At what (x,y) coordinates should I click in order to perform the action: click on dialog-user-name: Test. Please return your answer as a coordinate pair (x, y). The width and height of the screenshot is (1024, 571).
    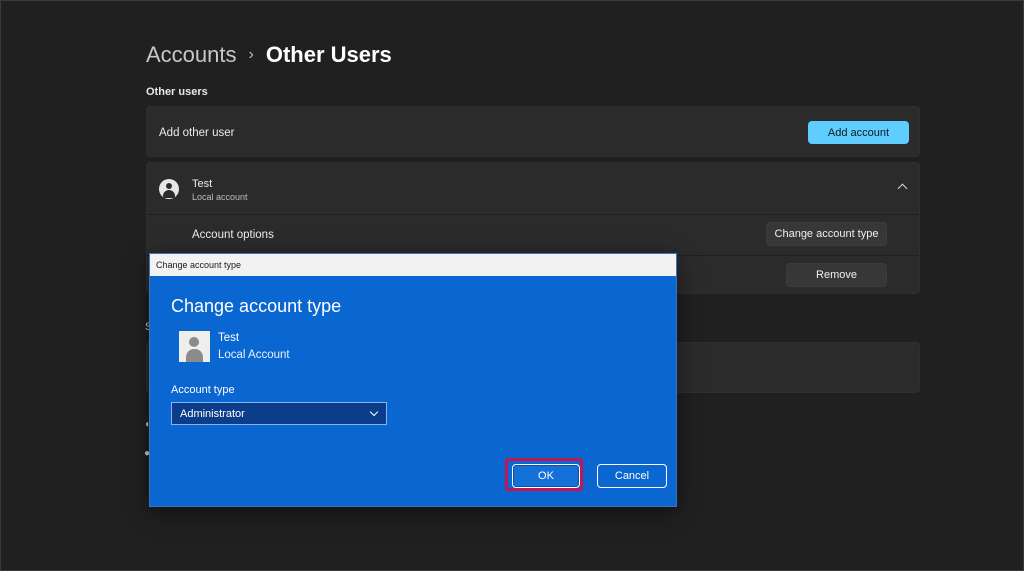
    Looking at the image, I should click on (229, 338).